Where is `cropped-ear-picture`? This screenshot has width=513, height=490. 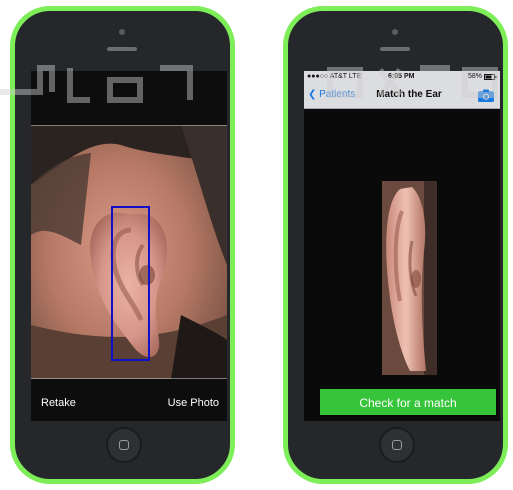 cropped-ear-picture is located at coordinates (409, 278).